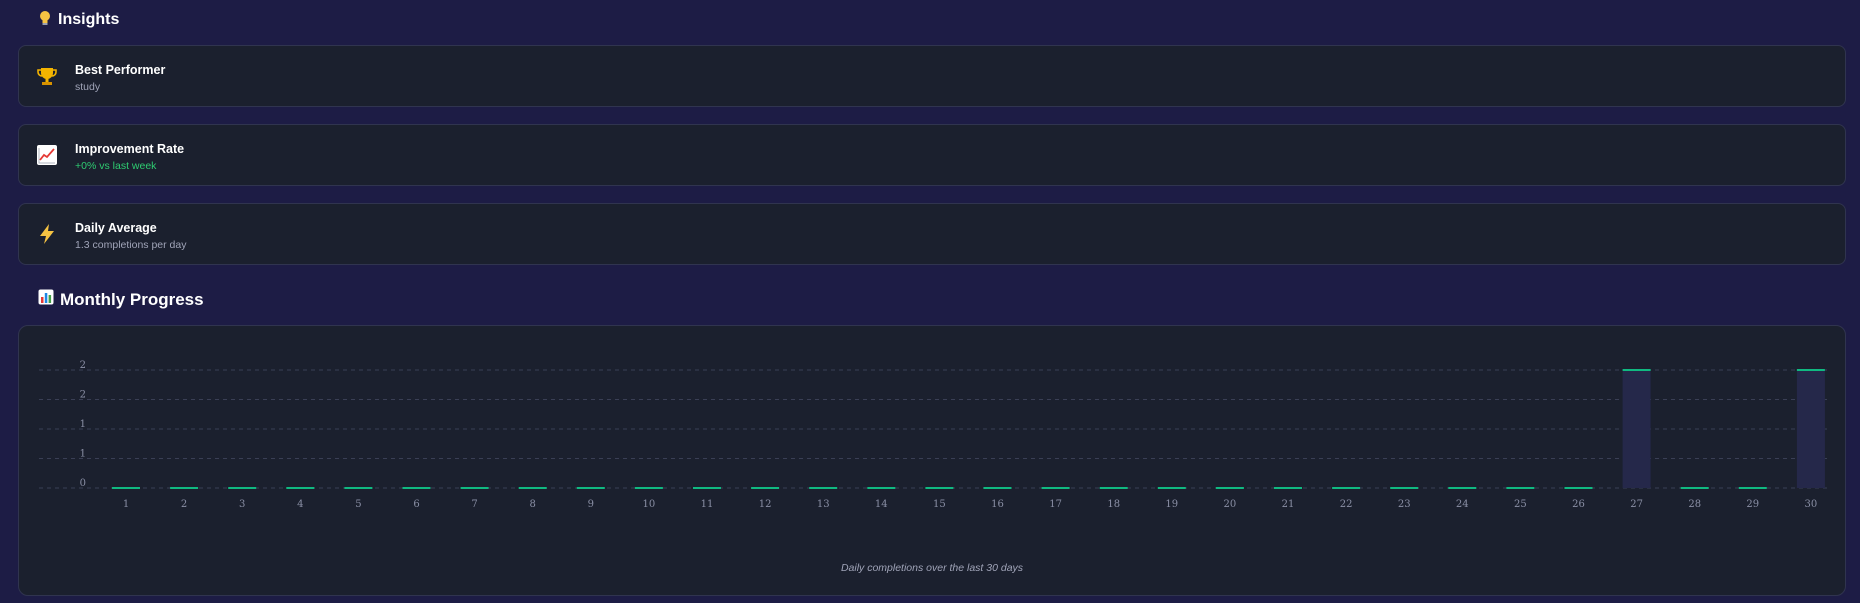 The height and width of the screenshot is (603, 1860). I want to click on x-tick-label: 4, so click(300, 504).